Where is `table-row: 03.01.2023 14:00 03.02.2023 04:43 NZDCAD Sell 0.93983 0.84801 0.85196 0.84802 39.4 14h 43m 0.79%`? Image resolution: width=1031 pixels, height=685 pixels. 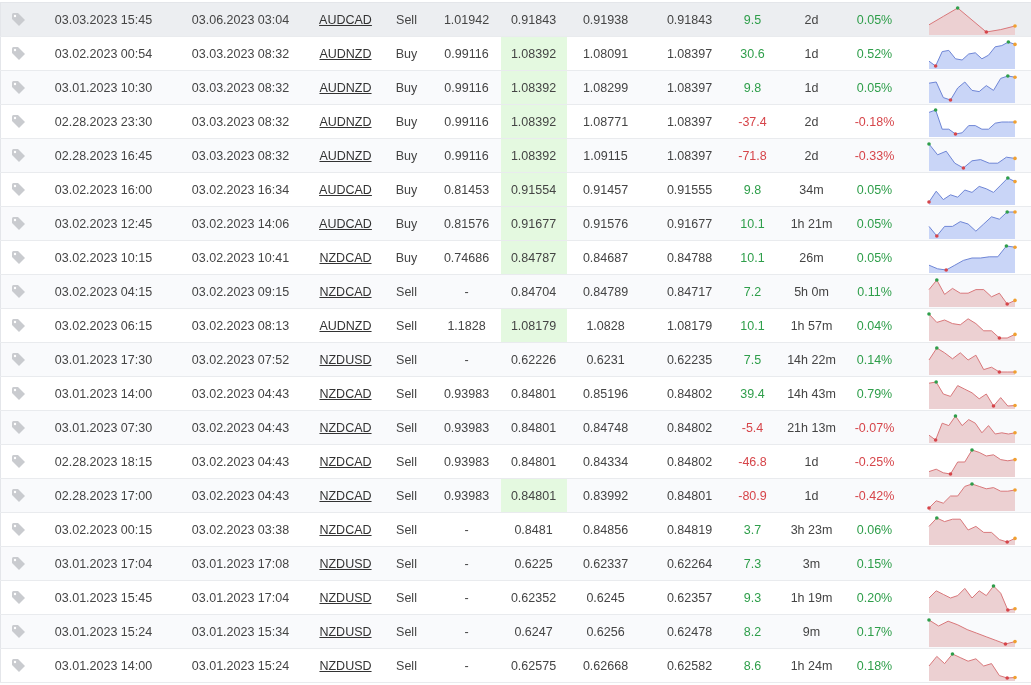
table-row: 03.01.2023 14:00 03.02.2023 04:43 NZDCAD Sell 0.93983 0.84801 0.85196 0.84802 39.4 14h 43m 0.79% is located at coordinates (515, 393).